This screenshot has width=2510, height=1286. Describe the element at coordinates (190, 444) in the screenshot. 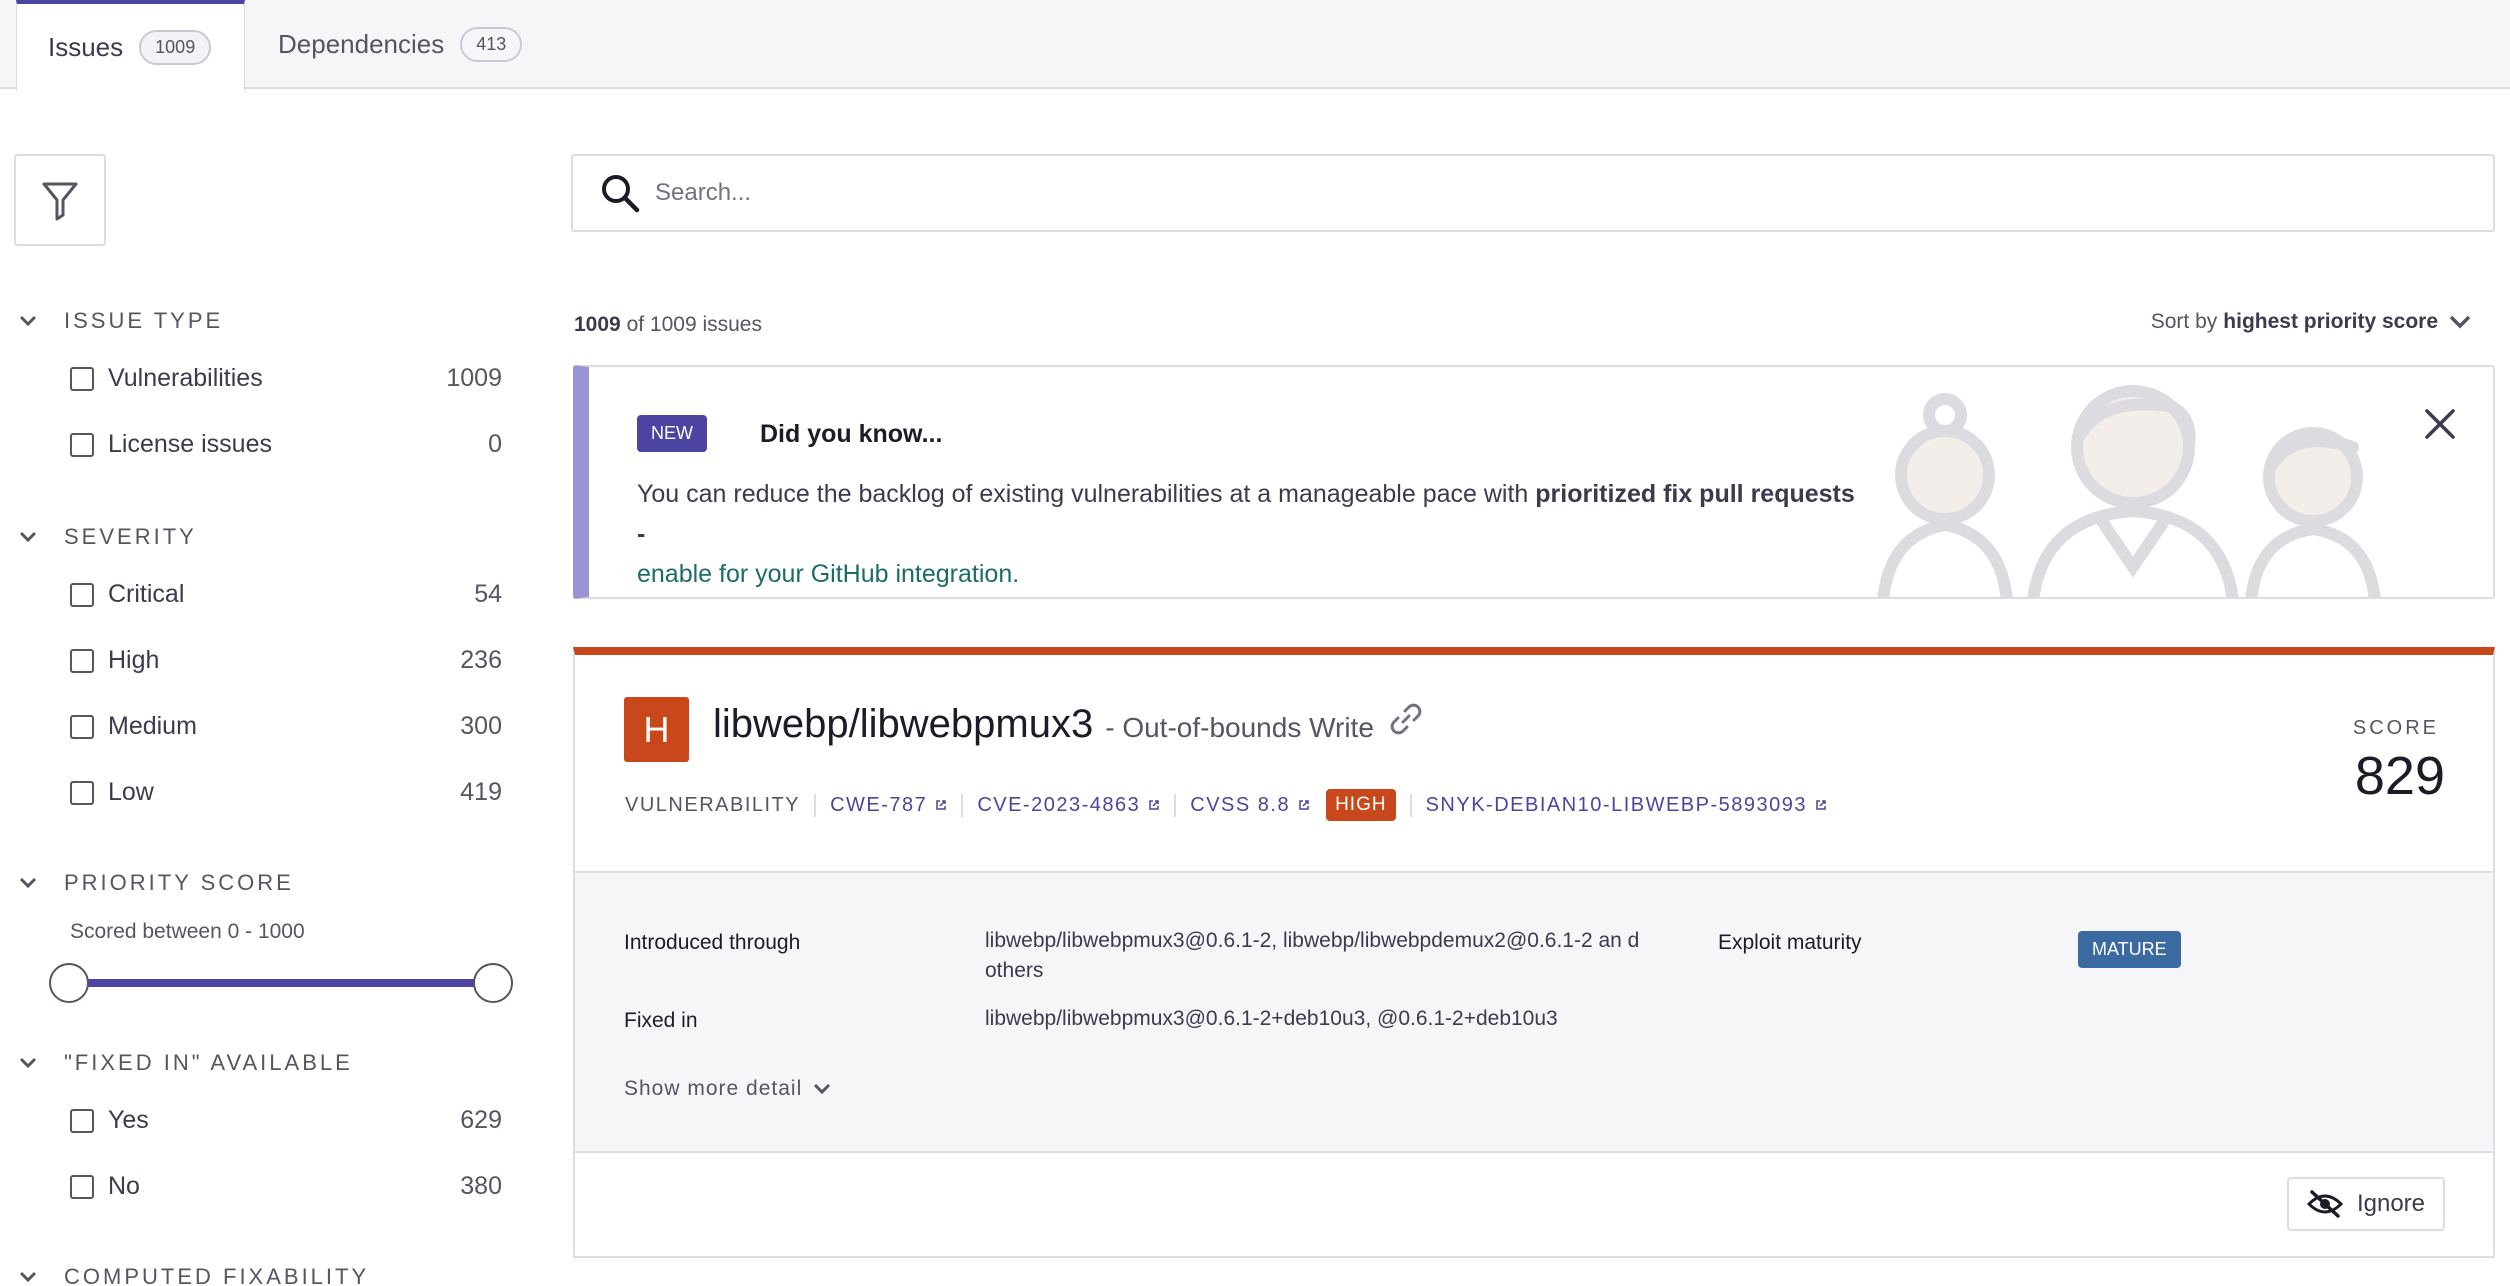

I see `filter-label: License issues` at that location.